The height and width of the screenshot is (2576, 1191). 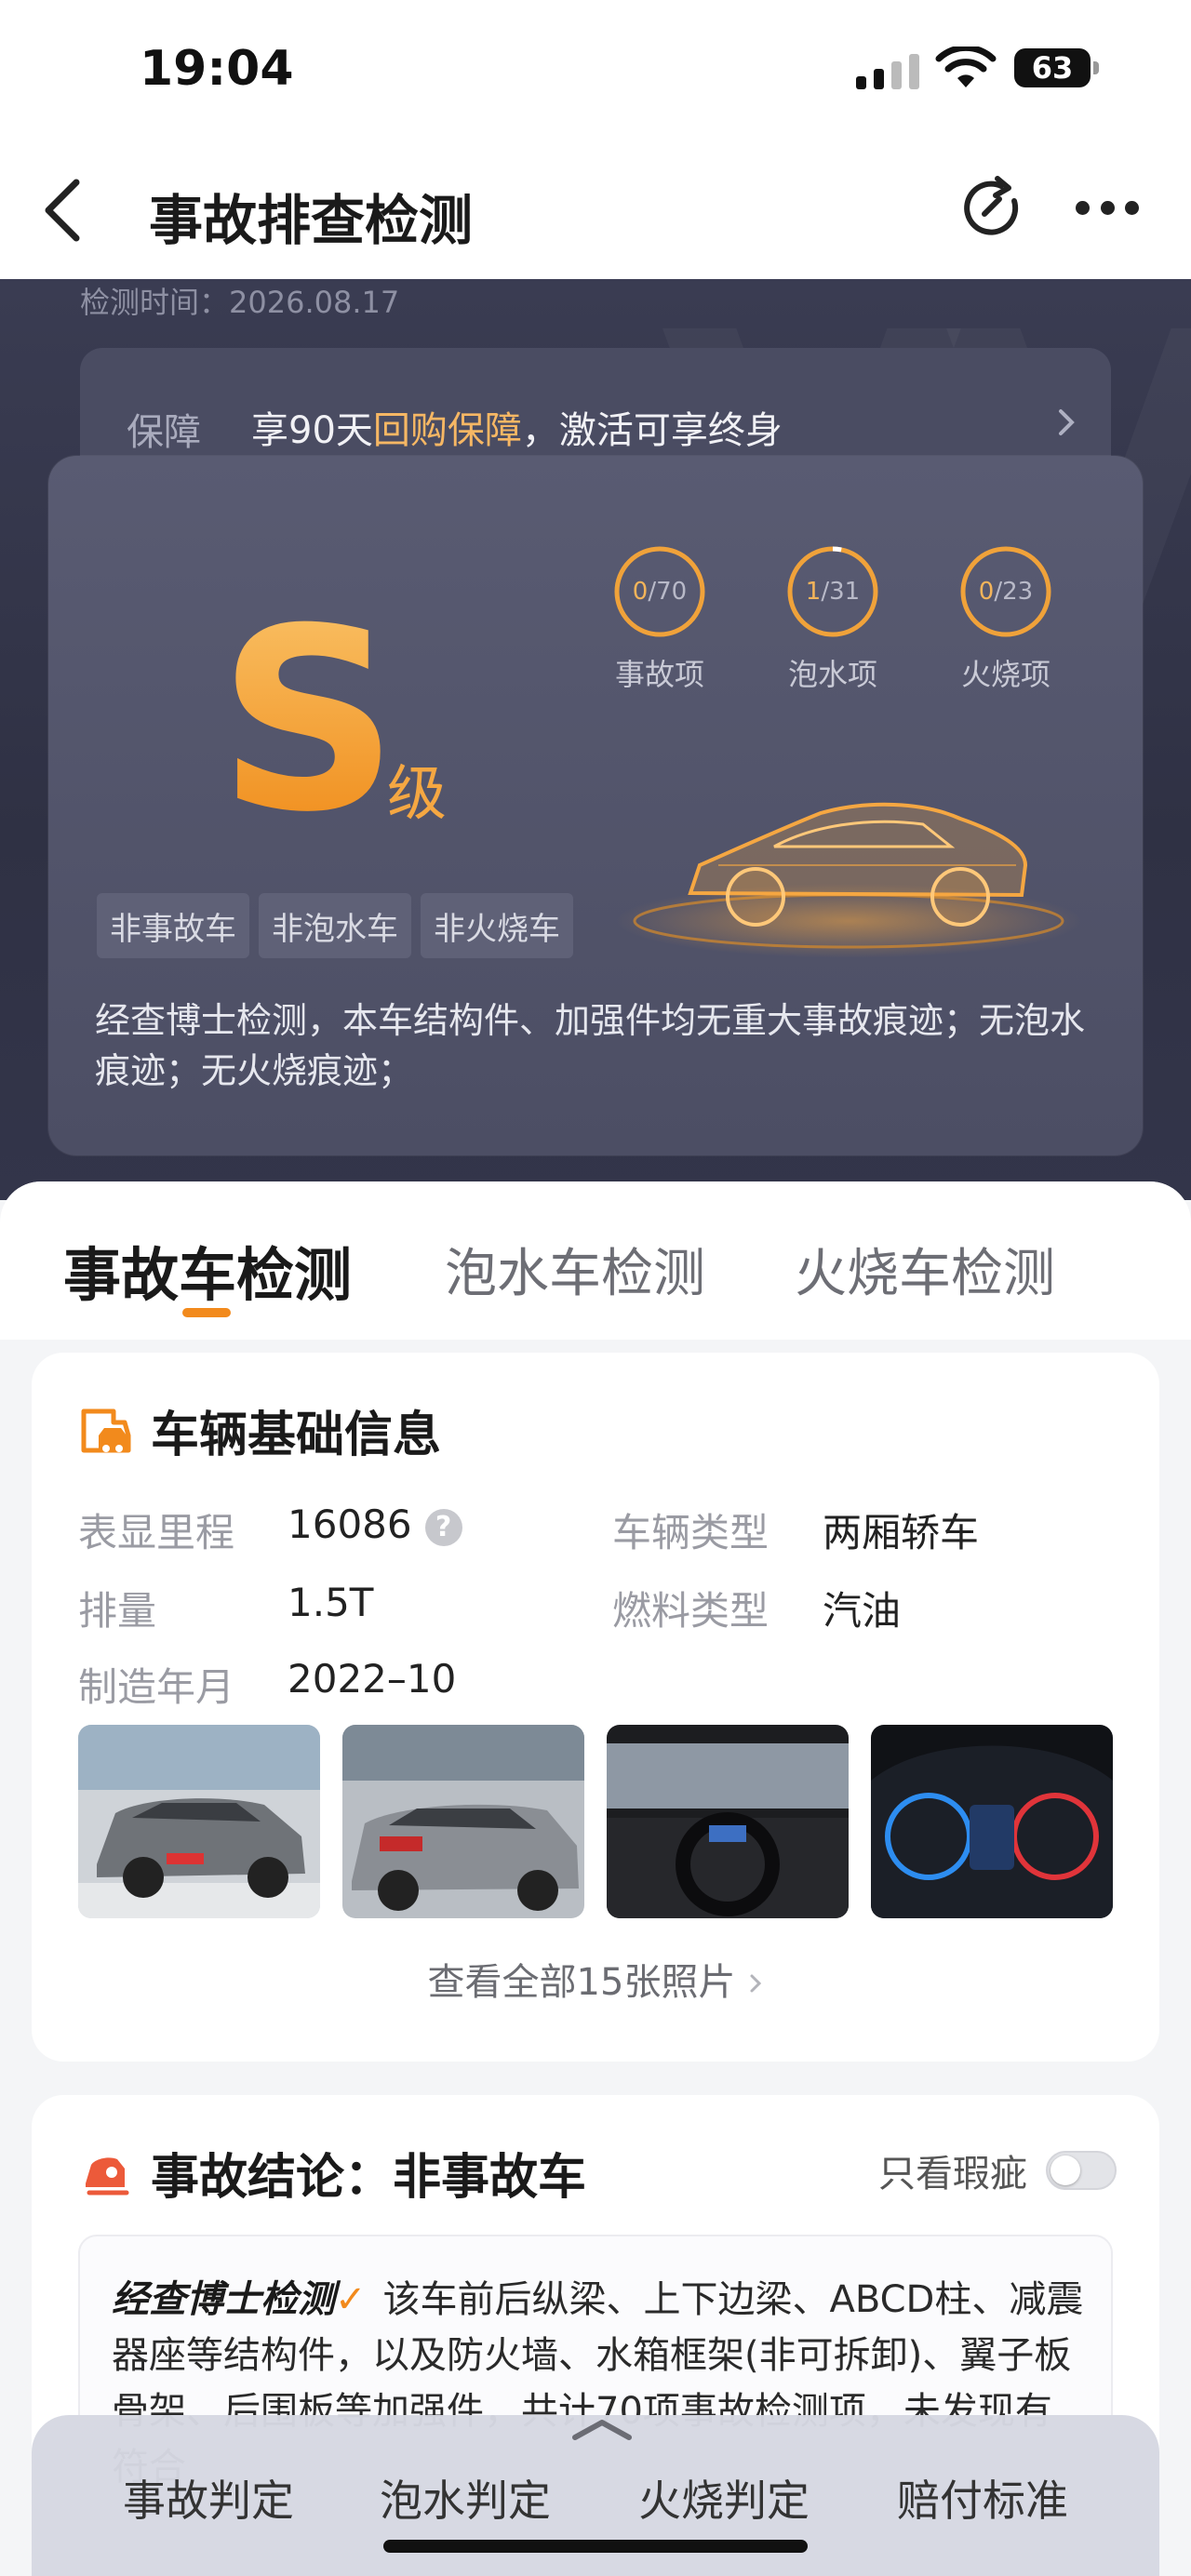 I want to click on navigation-bar: 事故排查检测, so click(x=595, y=209).